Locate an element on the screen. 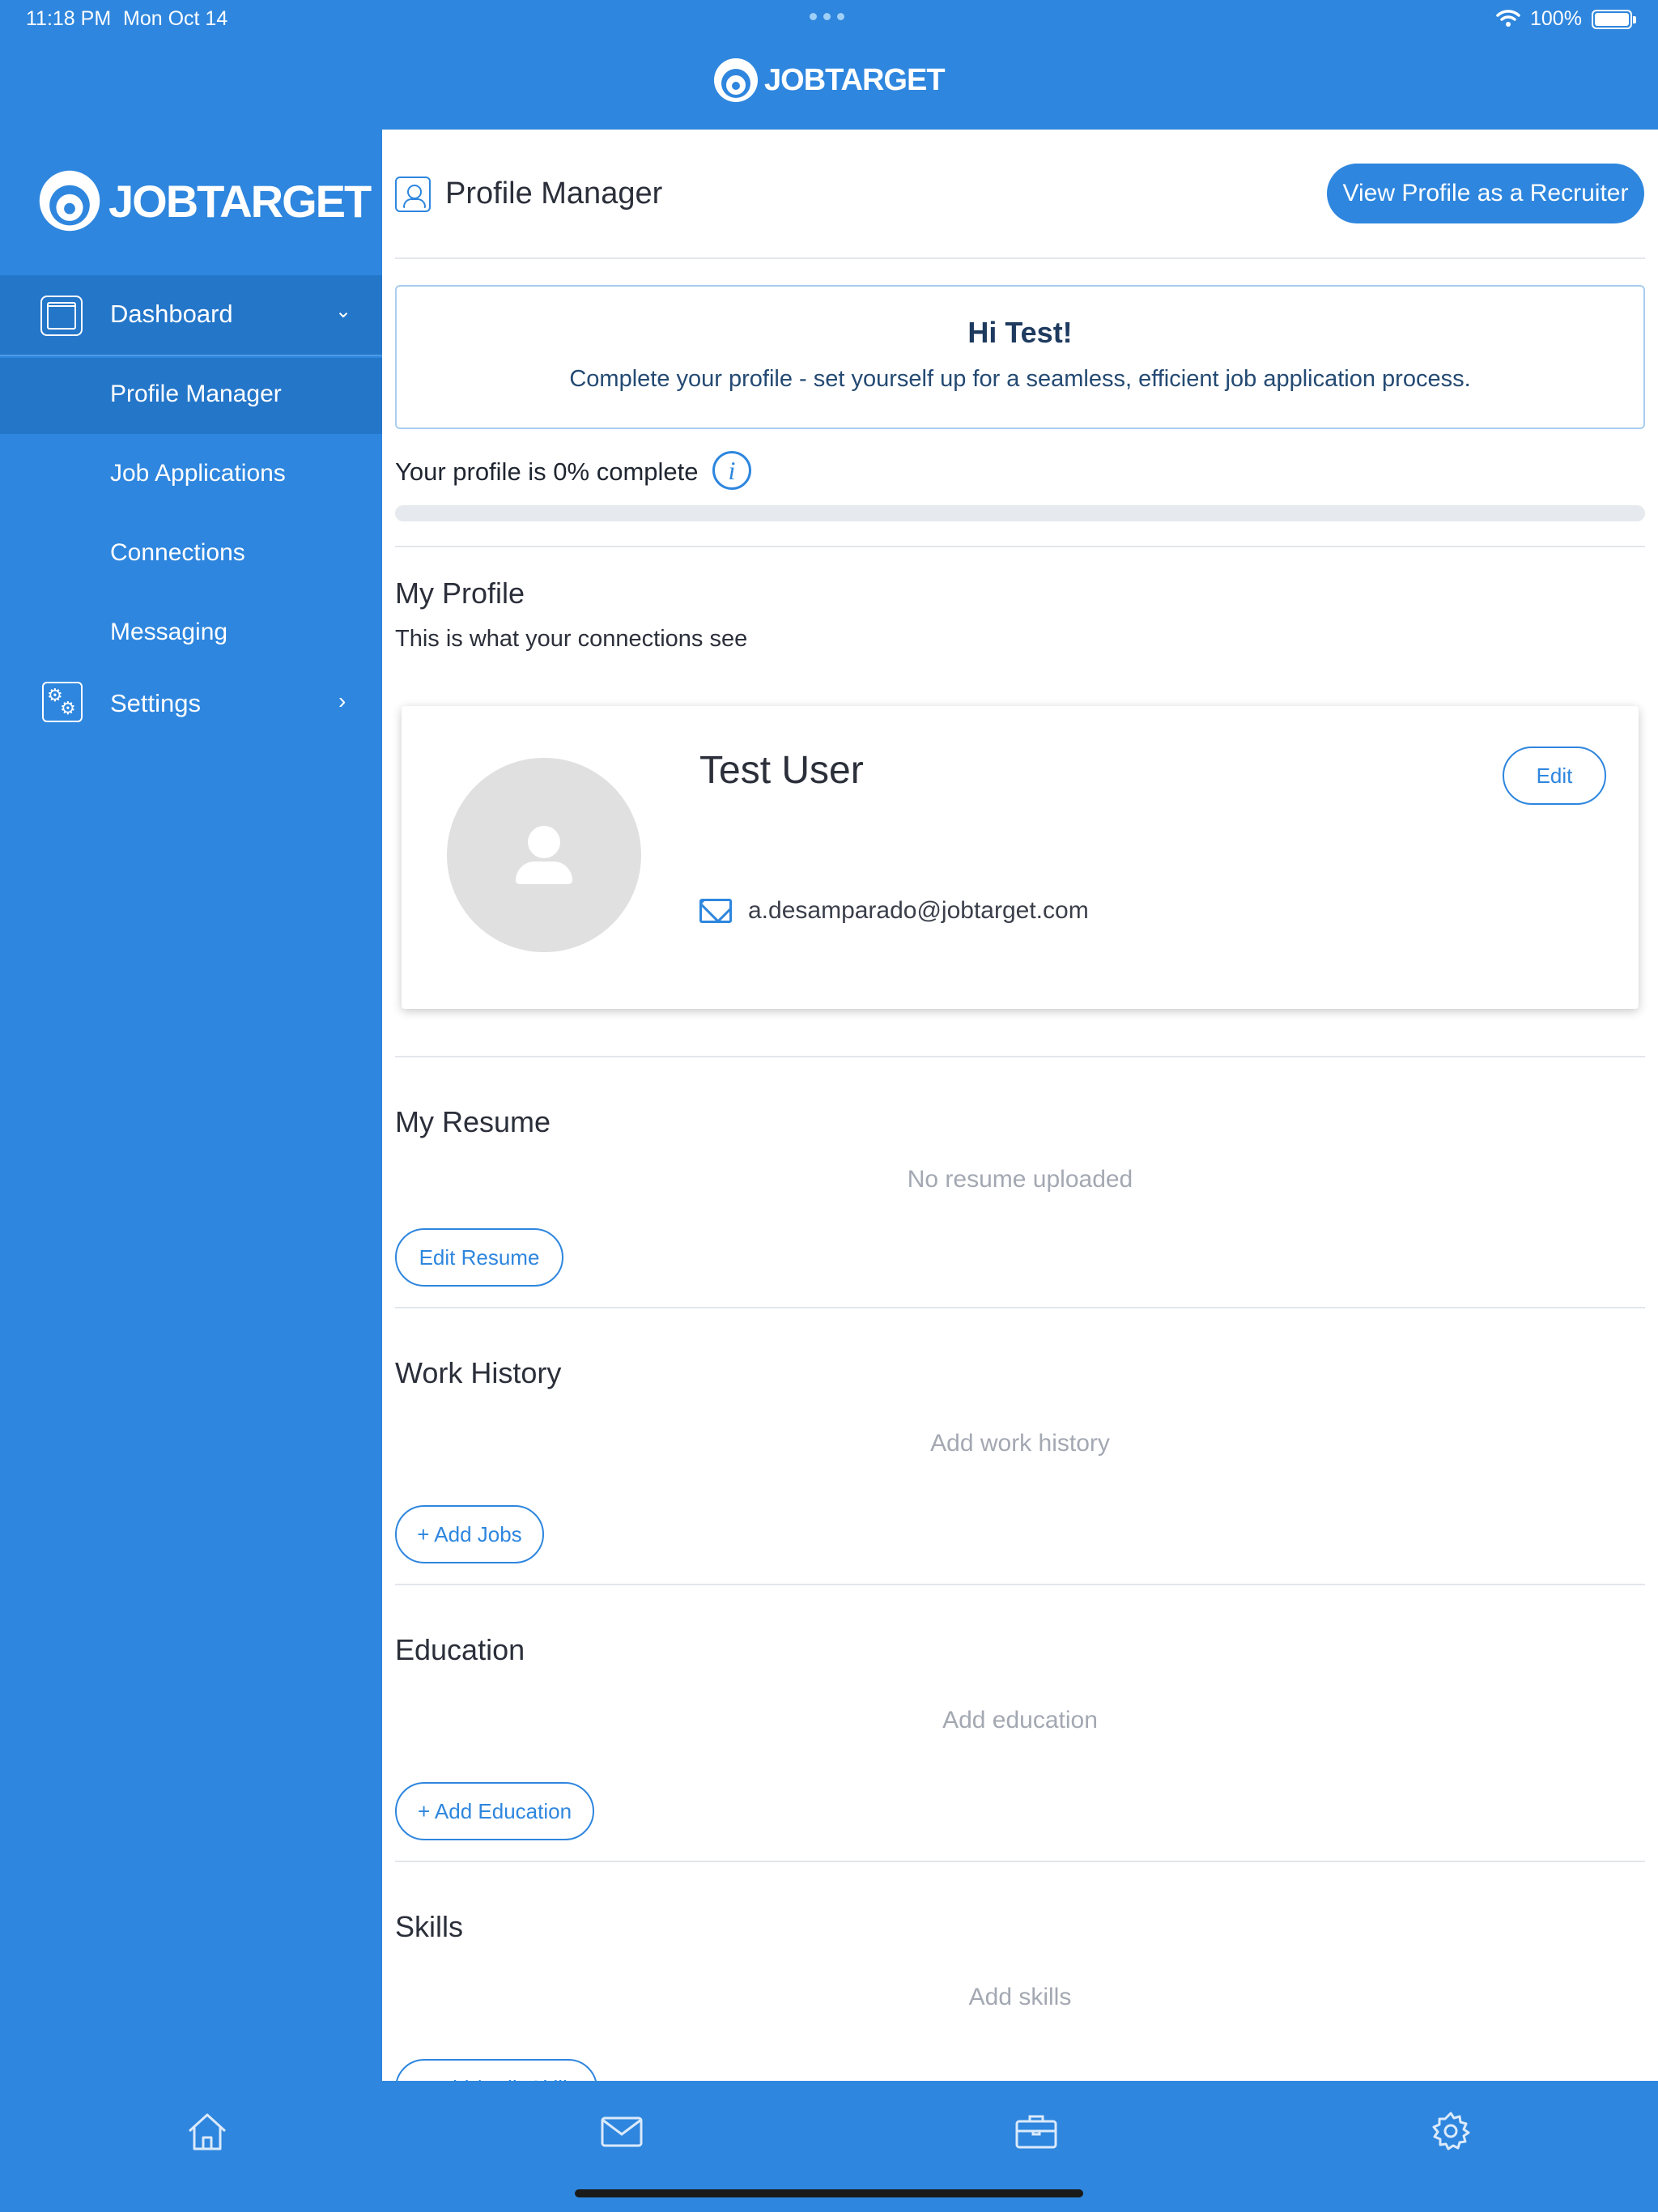 This screenshot has width=1658, height=2212. status-bar: 11:18 PM Mon Oct 14 100% is located at coordinates (829, 19).